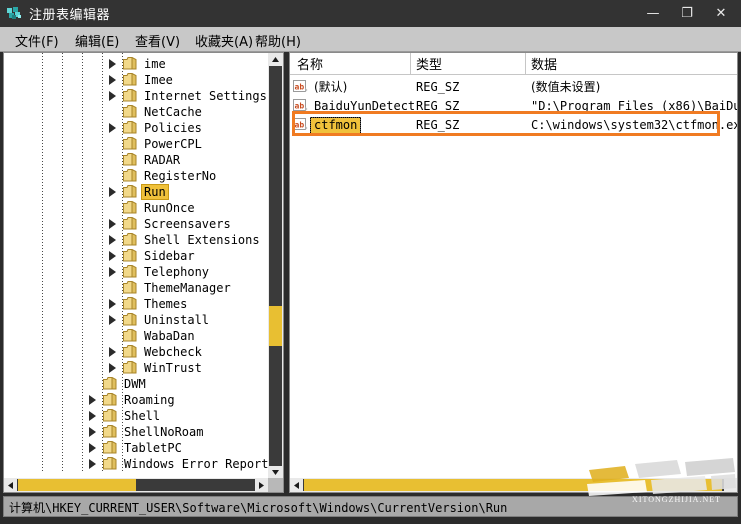 This screenshot has width=741, height=524. I want to click on tree-item: WinTrust, so click(134, 368).